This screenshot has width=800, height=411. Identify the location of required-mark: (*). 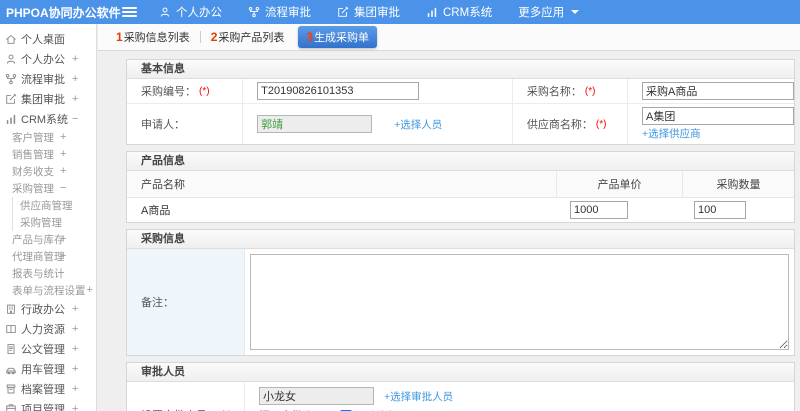
(601, 124).